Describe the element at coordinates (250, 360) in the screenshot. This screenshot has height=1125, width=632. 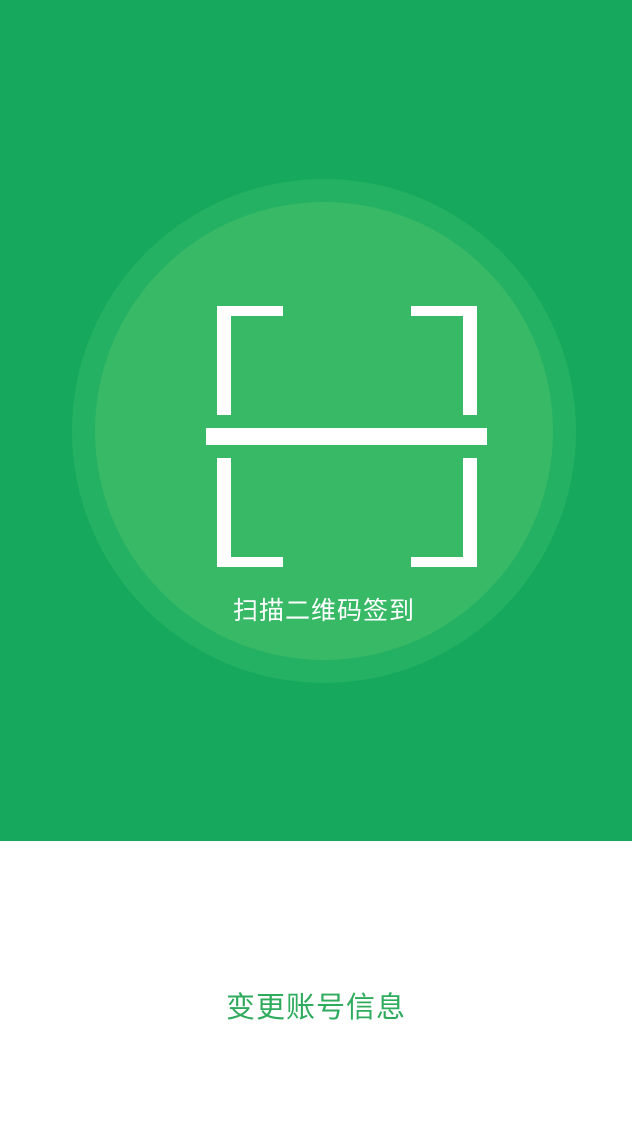
I see `frame-corner-top-left` at that location.